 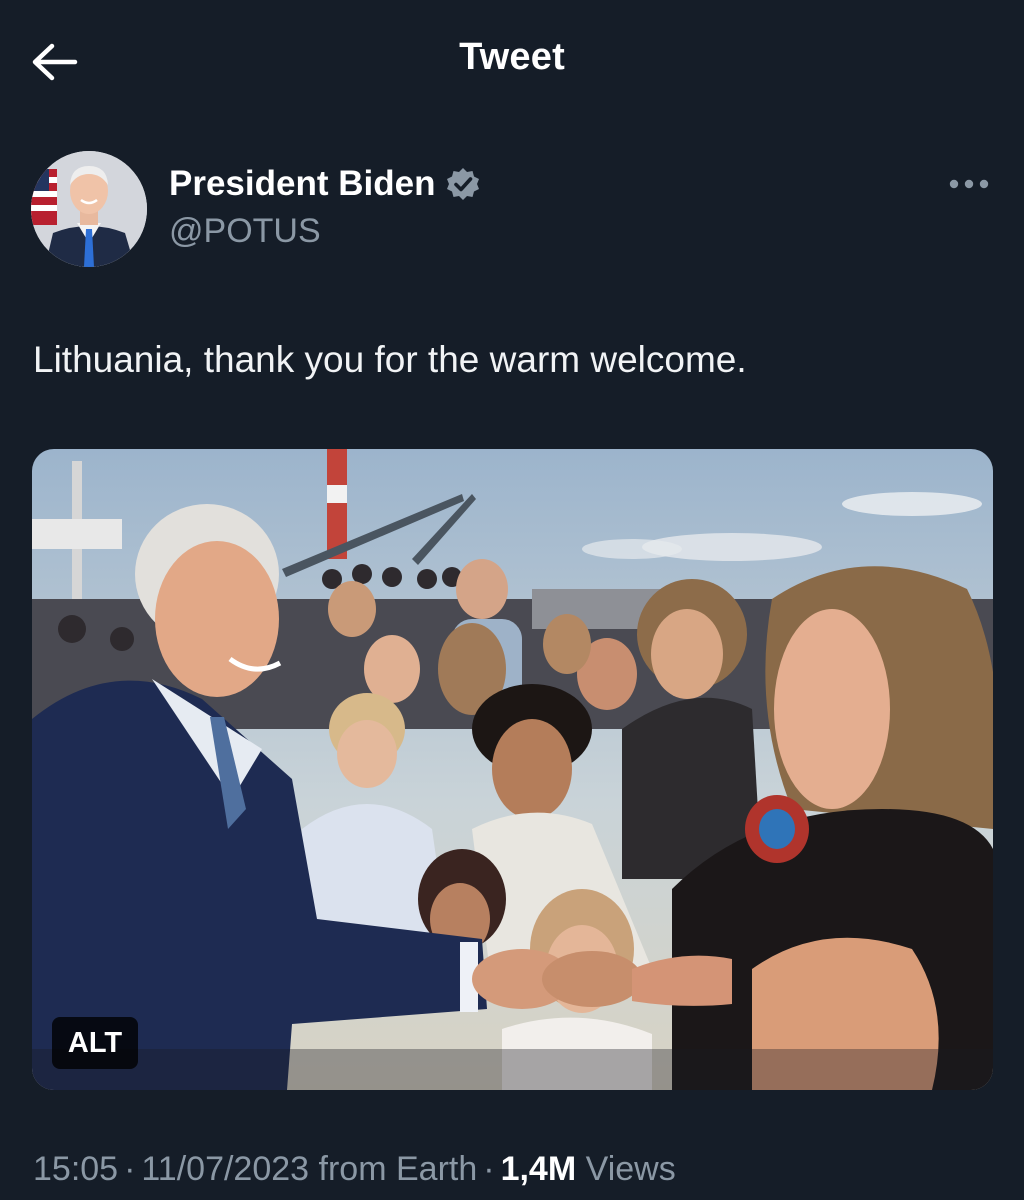 I want to click on author-name: President Biden, so click(x=302, y=183).